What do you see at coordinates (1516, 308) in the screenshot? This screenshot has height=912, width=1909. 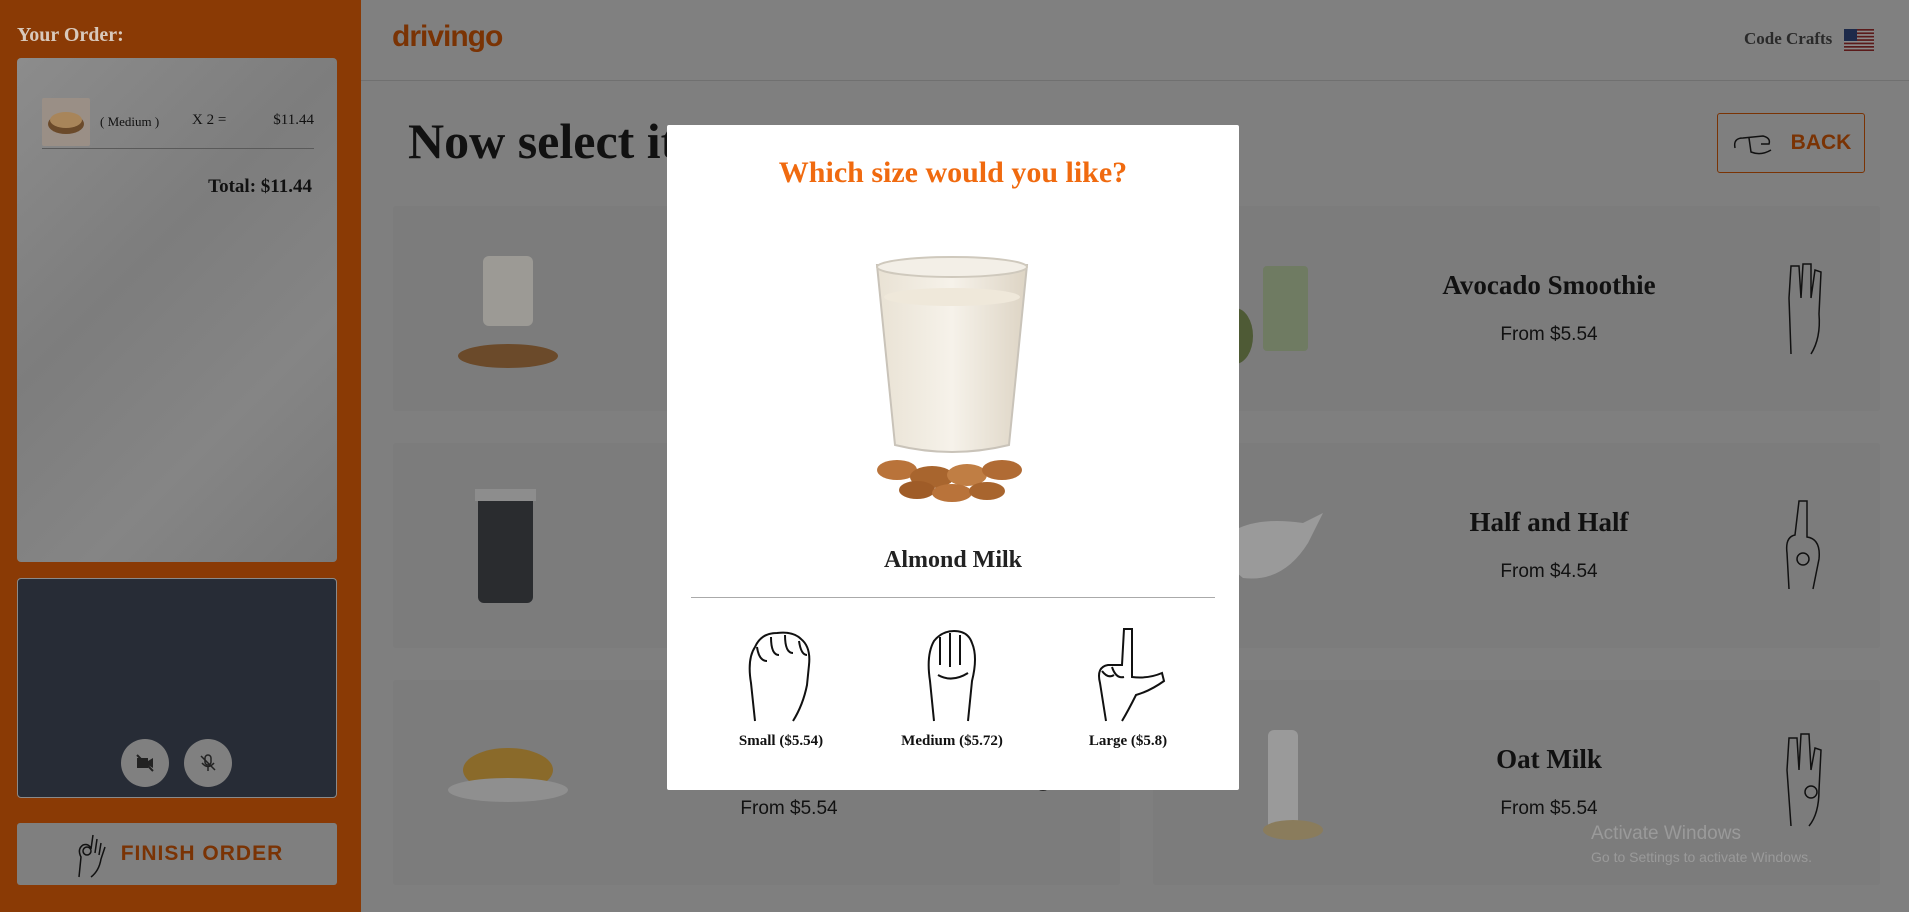 I see `product-card: Avocado Smoothie From $5.54` at bounding box center [1516, 308].